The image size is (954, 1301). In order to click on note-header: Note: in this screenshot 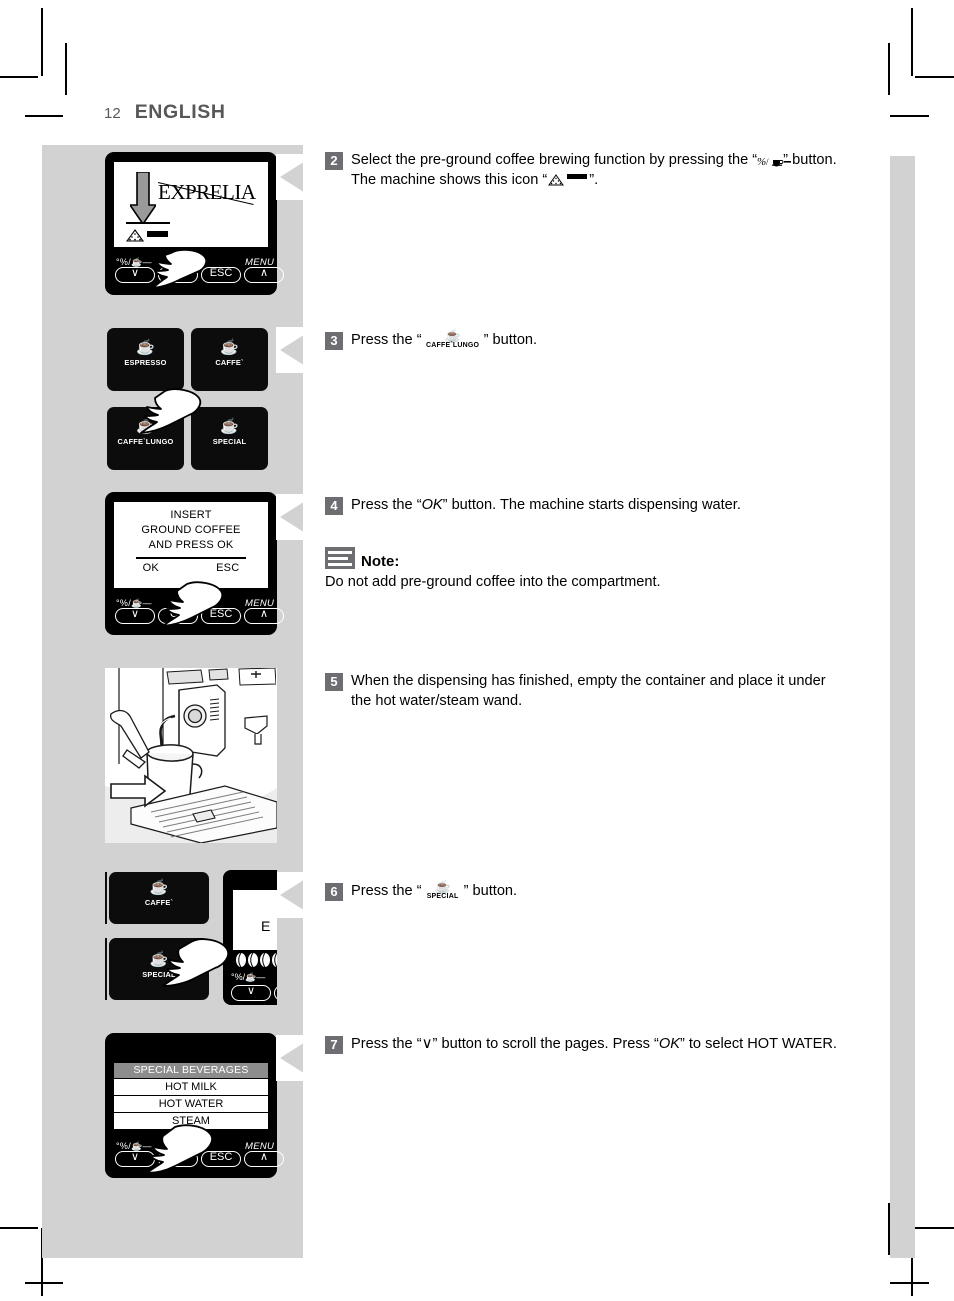, I will do `click(595, 558)`.